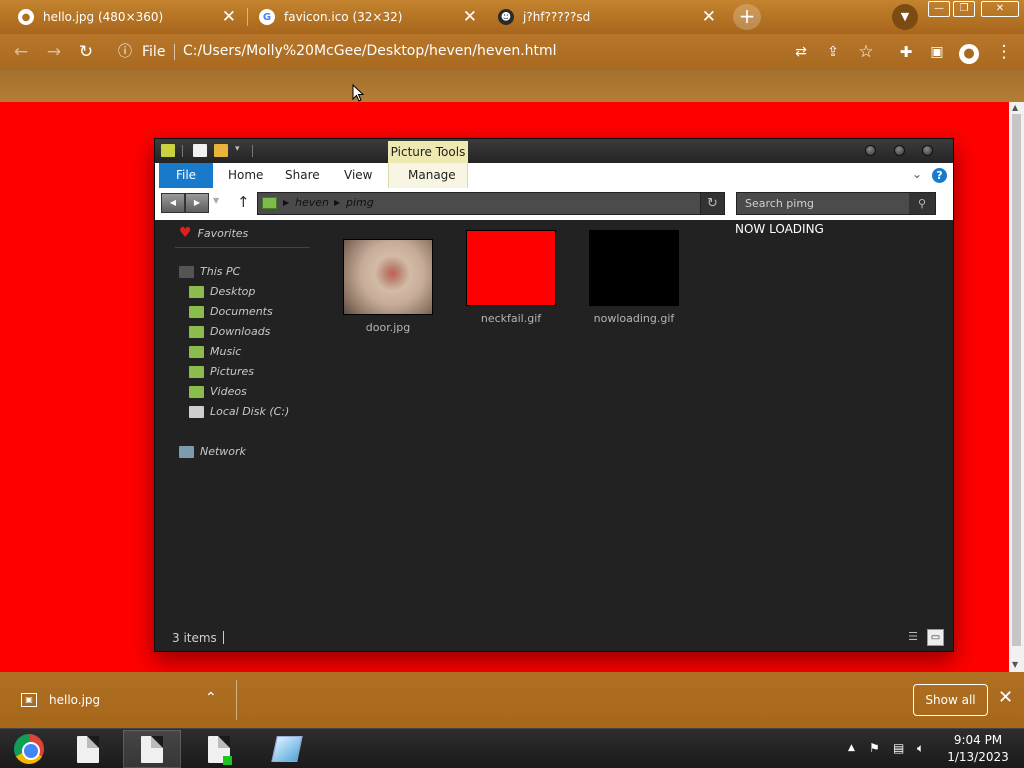  I want to click on taskbar-chrome, so click(29, 749).